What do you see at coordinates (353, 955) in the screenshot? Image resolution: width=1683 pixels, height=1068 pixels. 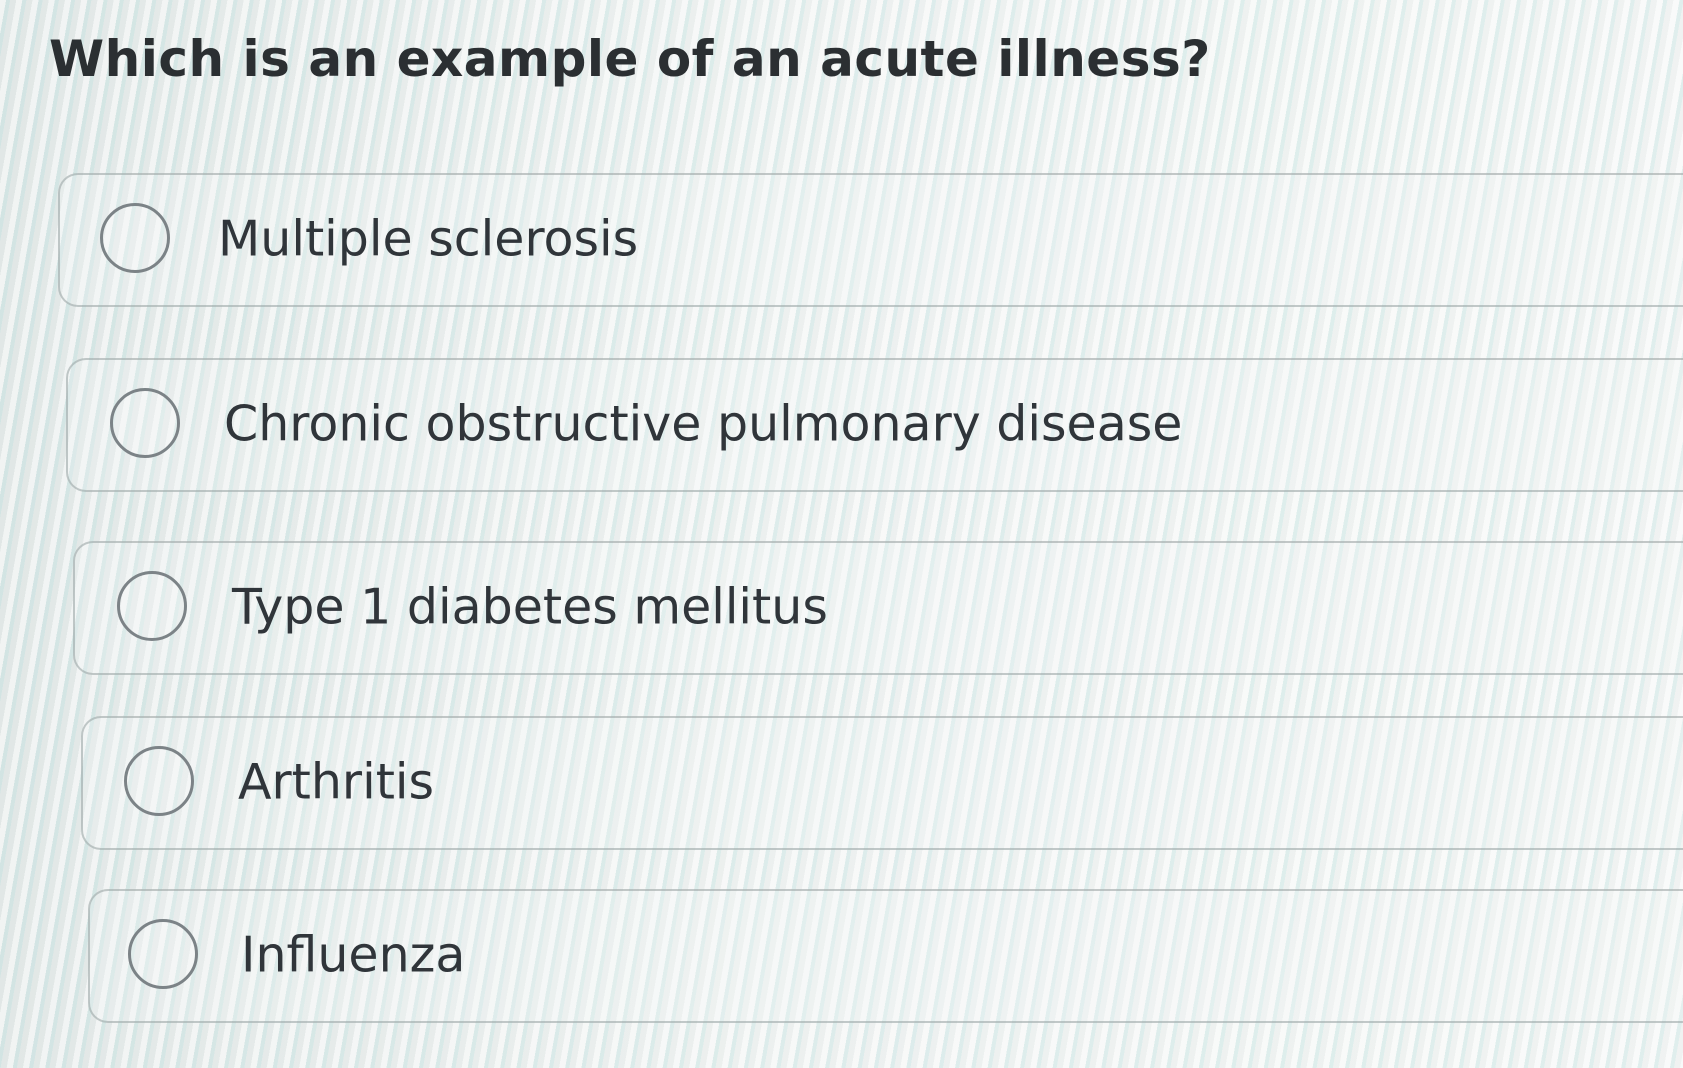 I see `answer-option-label: Influenza` at bounding box center [353, 955].